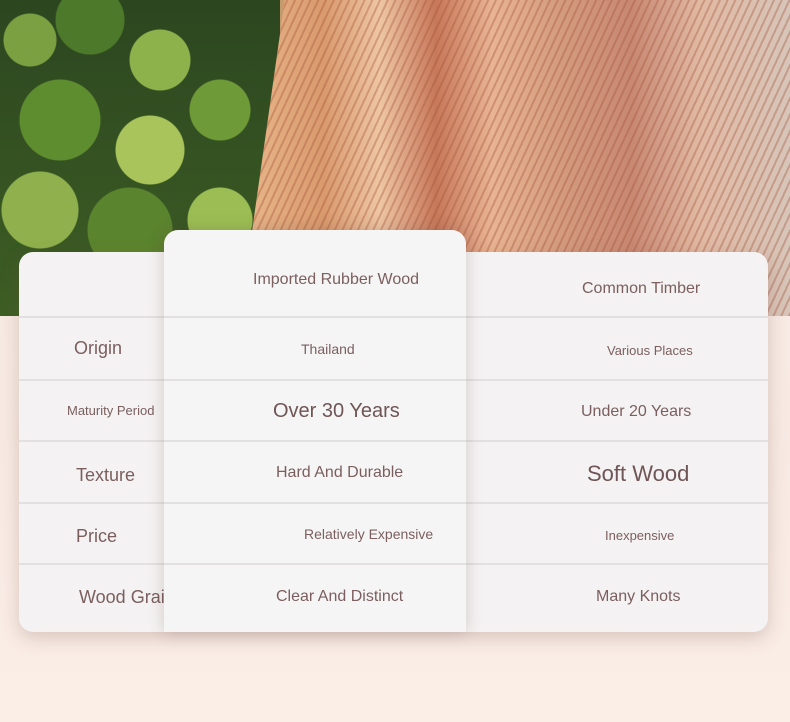  What do you see at coordinates (127, 597) in the screenshot?
I see `row-label-wood-grain: Wood Grain` at bounding box center [127, 597].